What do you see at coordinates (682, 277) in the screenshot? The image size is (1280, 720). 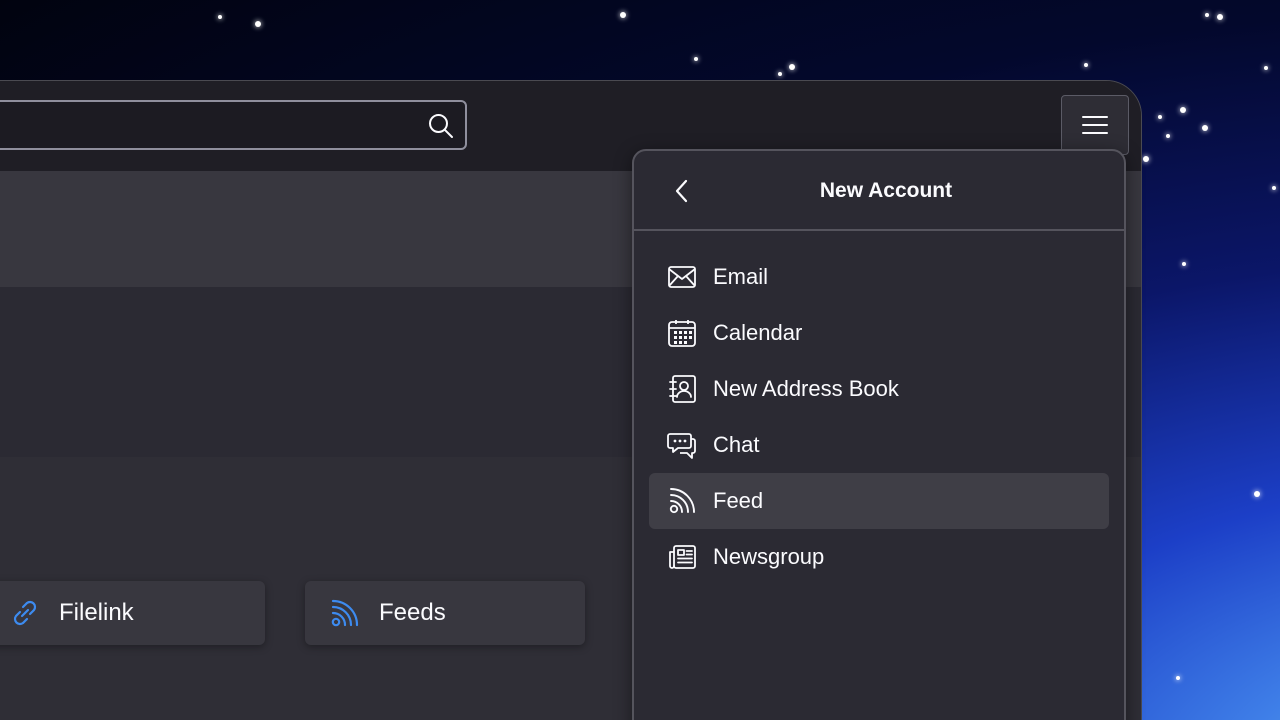 I see `envelope-icon` at bounding box center [682, 277].